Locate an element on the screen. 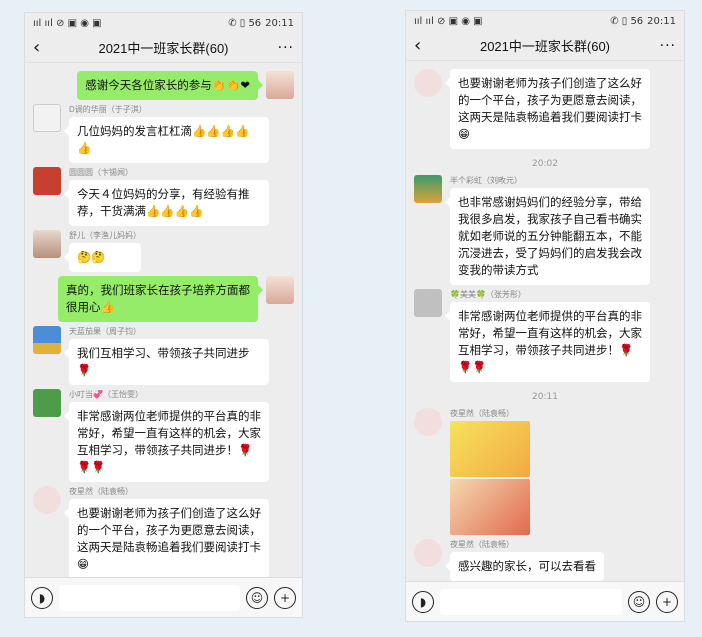  message: 感谢今天各位家长的参与👏👏❤ is located at coordinates (163, 85).